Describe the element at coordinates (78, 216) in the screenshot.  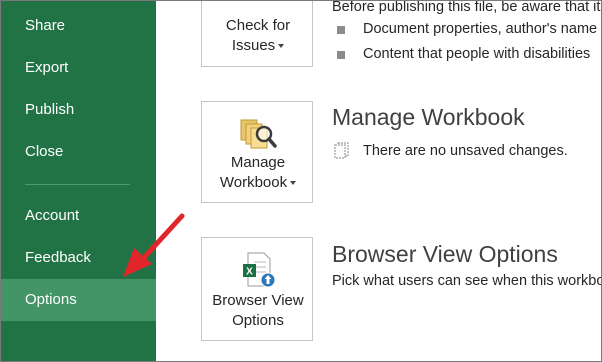
I see `sidebar-item-account: Account` at that location.